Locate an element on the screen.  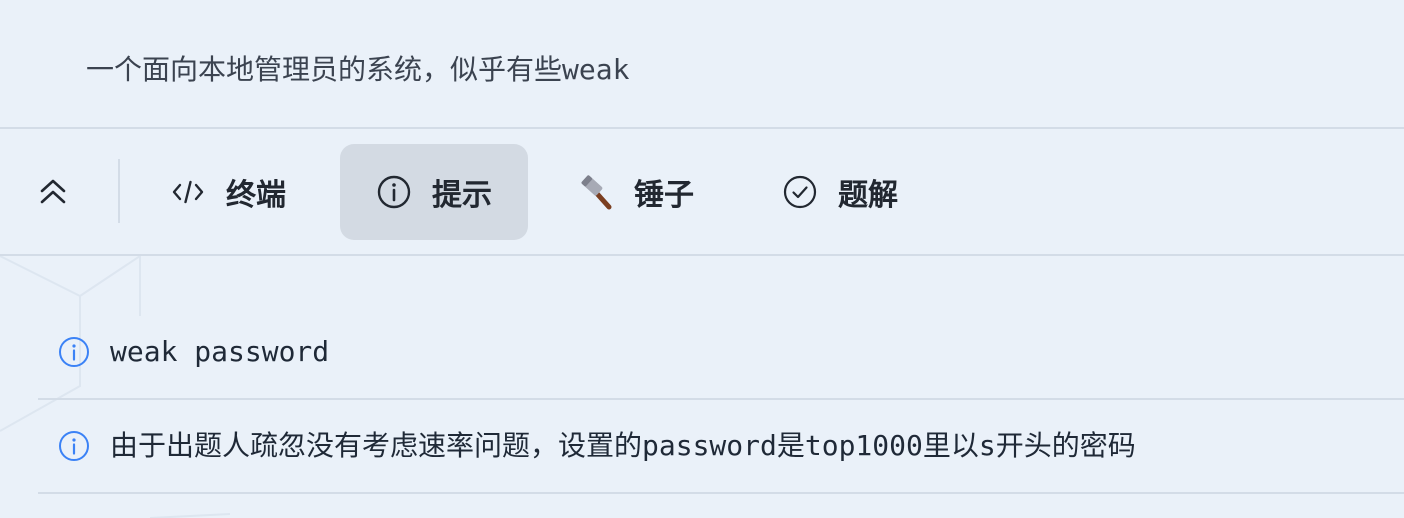
tab-separator is located at coordinates (119, 191).